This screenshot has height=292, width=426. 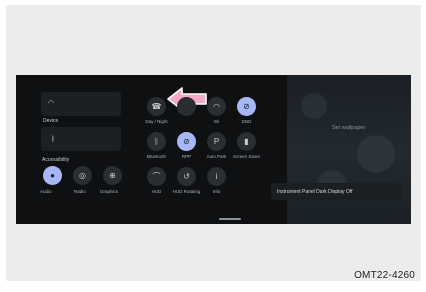 I want to click on radio-label: Radio, so click(x=80, y=191).